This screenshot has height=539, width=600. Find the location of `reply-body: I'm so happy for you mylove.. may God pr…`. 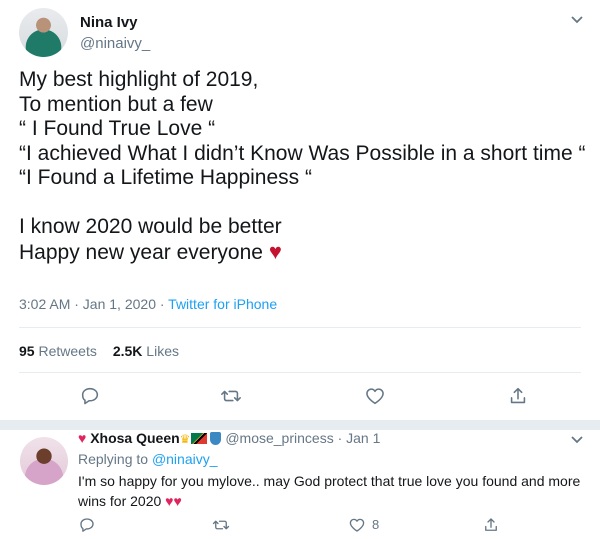

reply-body: I'm so happy for you mylove.. may God pr… is located at coordinates (329, 491).